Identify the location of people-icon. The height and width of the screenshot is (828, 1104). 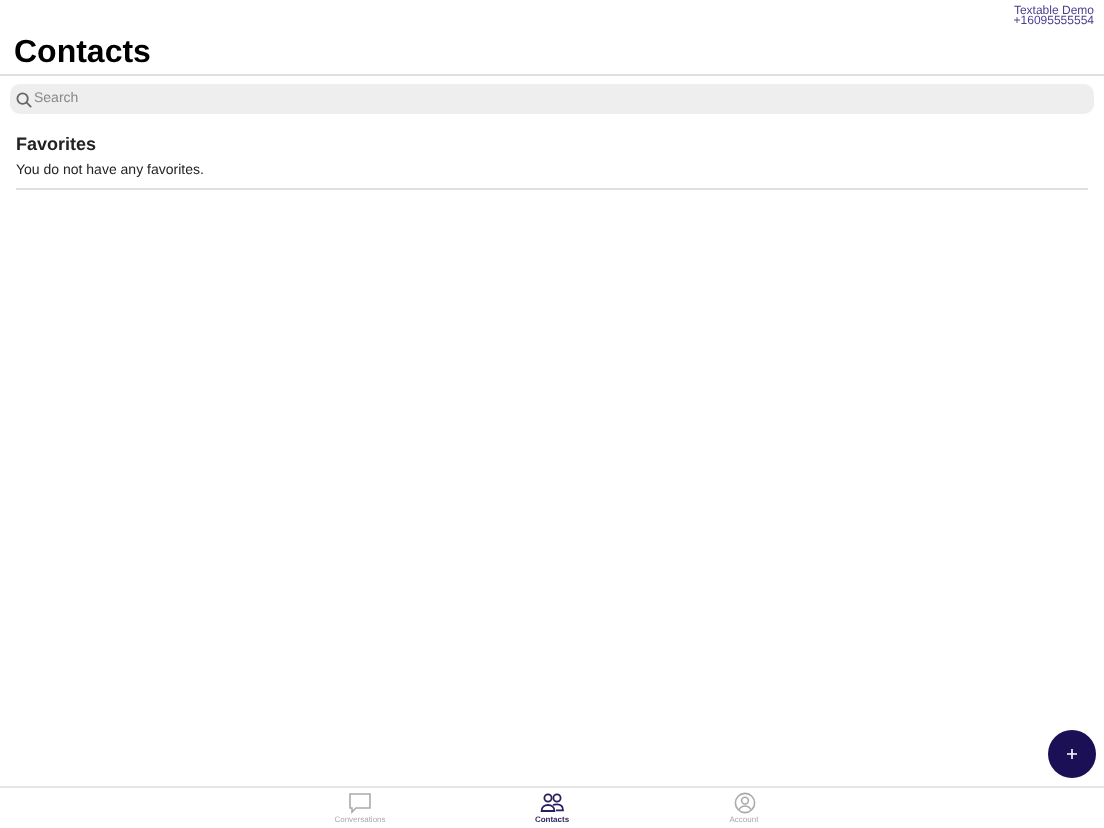
(552, 803).